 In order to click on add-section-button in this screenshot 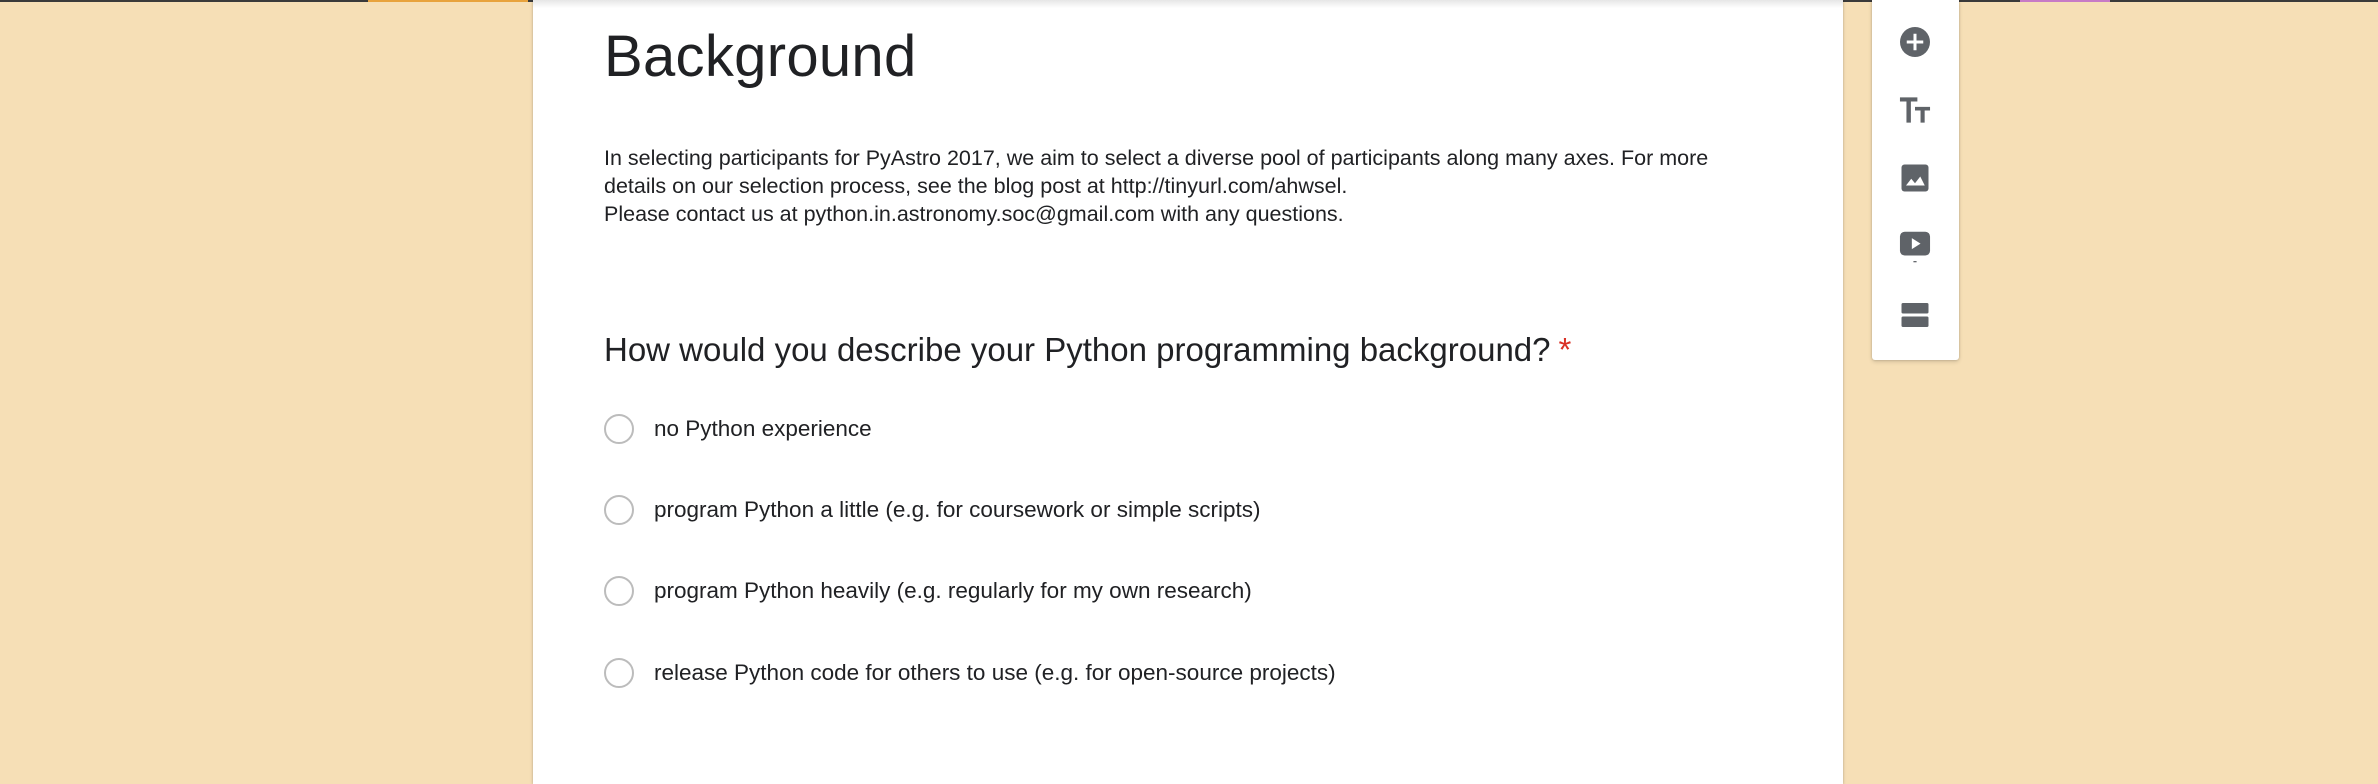, I will do `click(1915, 315)`.